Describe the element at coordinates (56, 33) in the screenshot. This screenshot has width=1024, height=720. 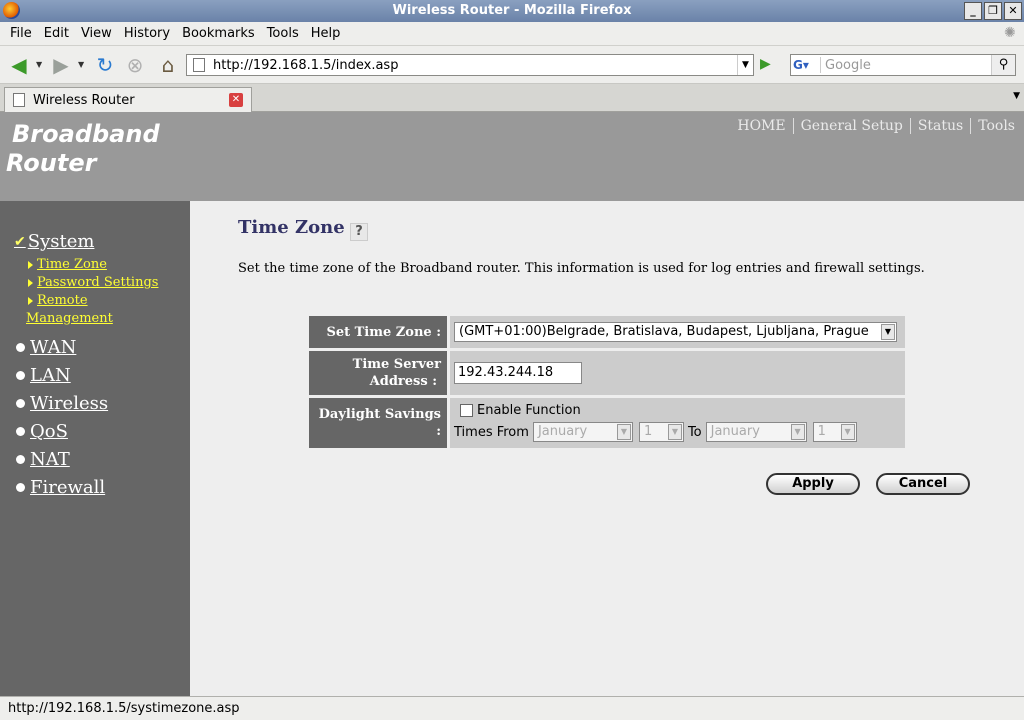
I see `menu-edit: Edit` at that location.